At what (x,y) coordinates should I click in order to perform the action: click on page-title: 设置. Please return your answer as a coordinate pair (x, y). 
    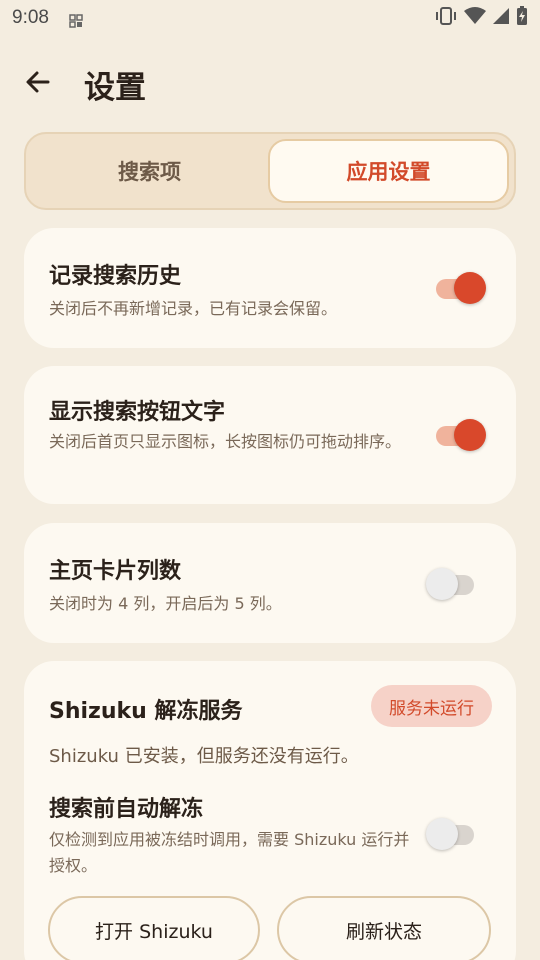
    Looking at the image, I should click on (115, 87).